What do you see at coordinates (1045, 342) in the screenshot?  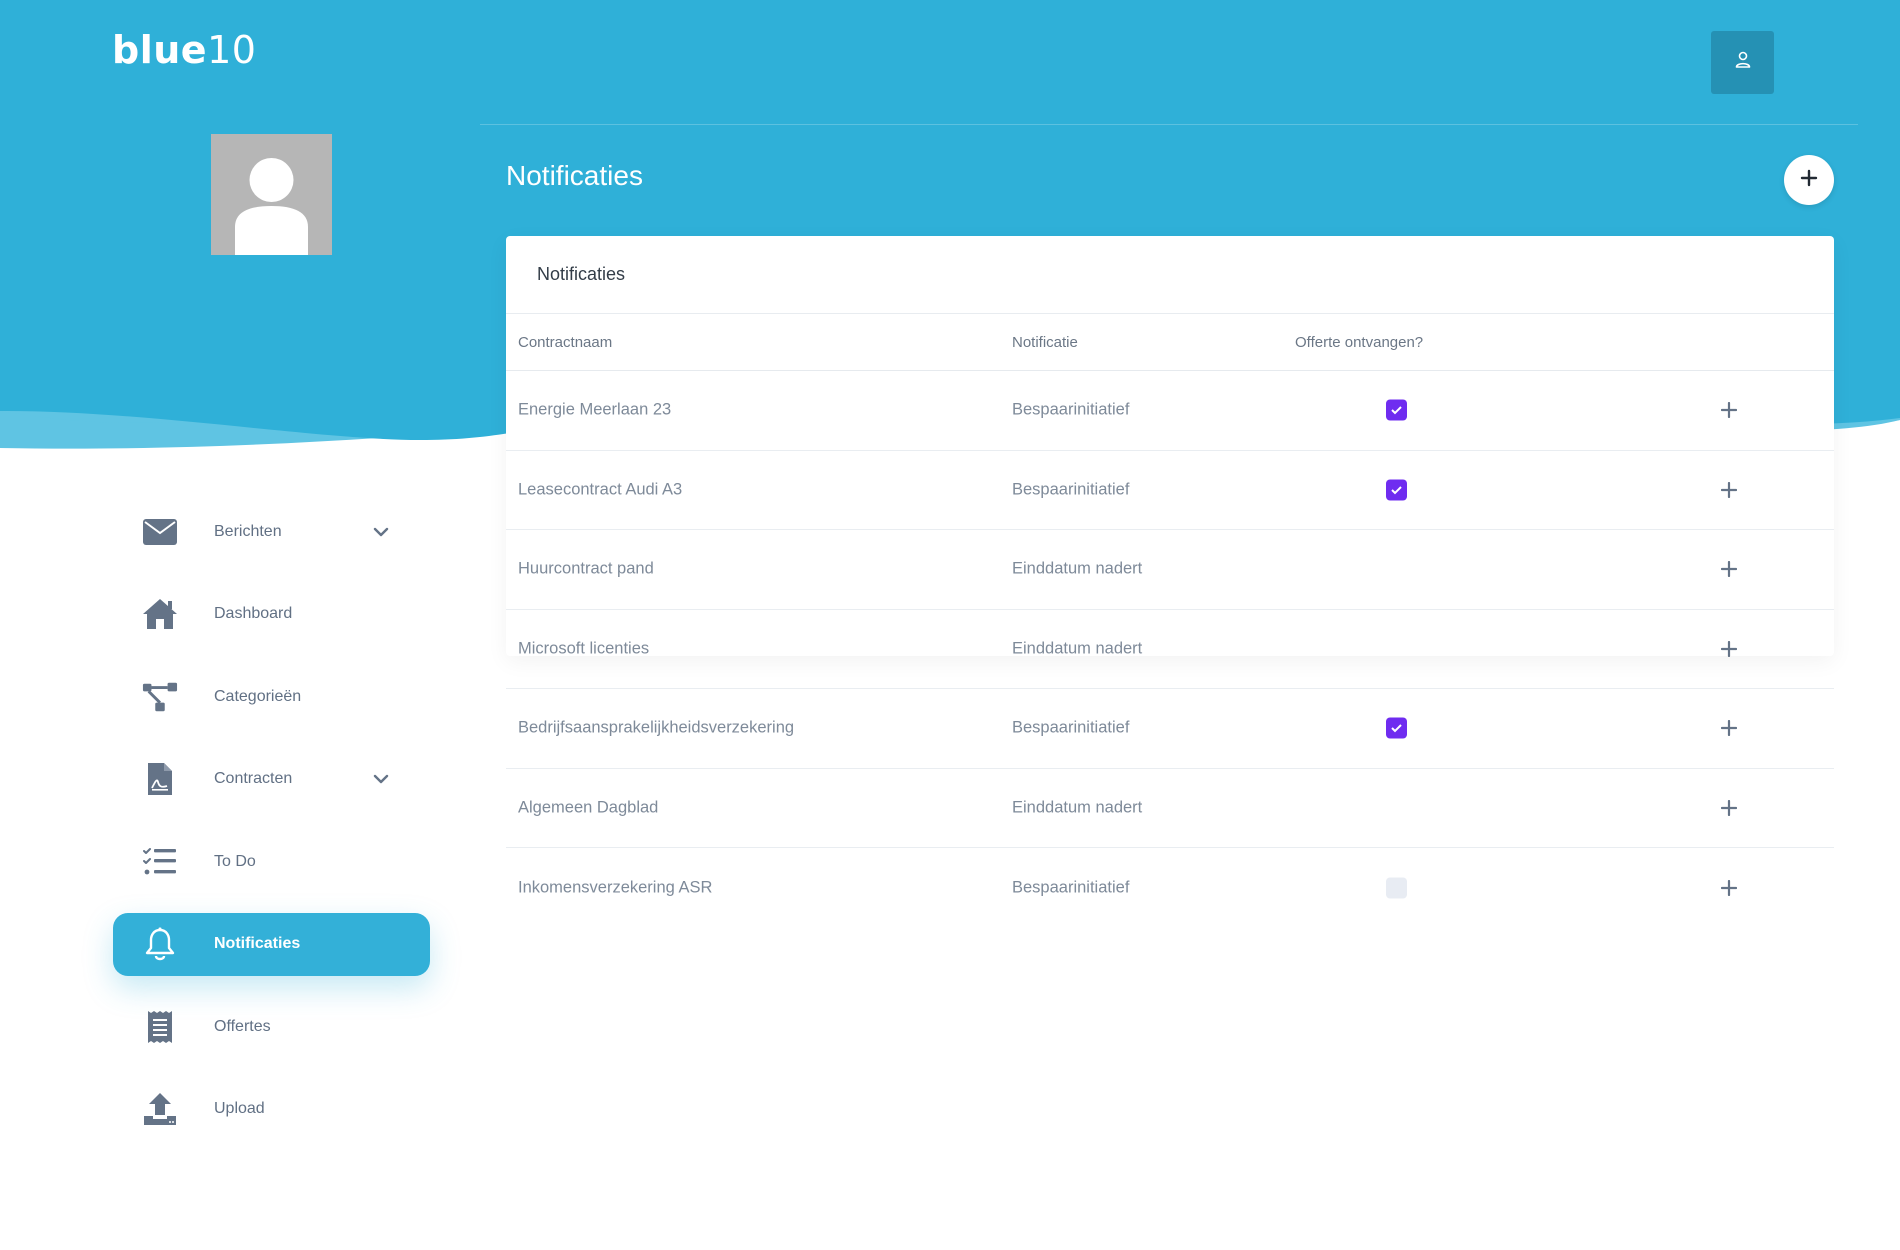 I see `column-header-notificatie: Notificatie` at bounding box center [1045, 342].